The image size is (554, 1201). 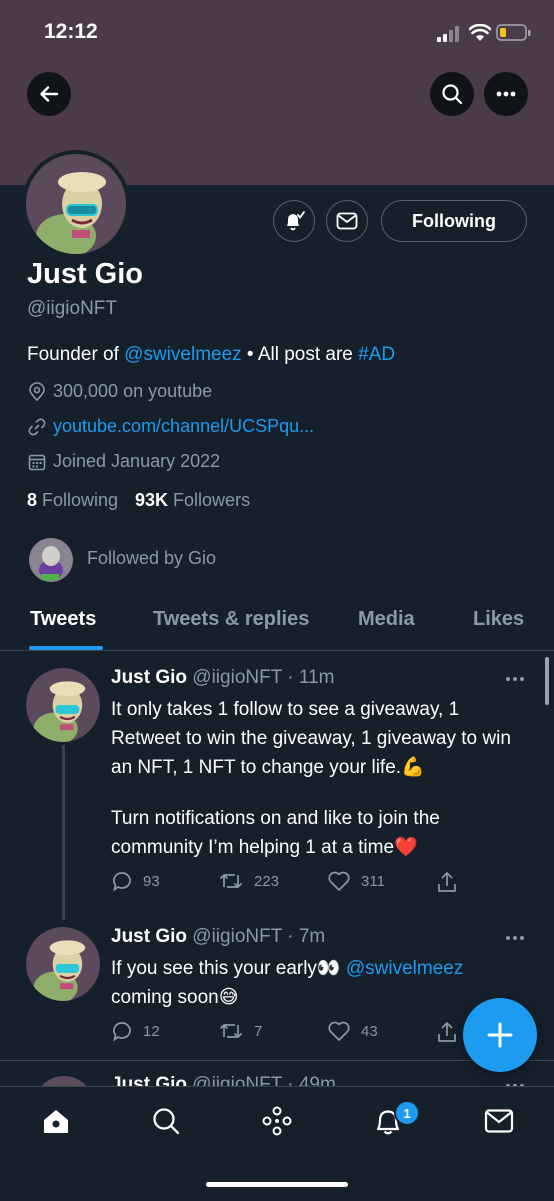 I want to click on home-icon, so click(x=56, y=1121).